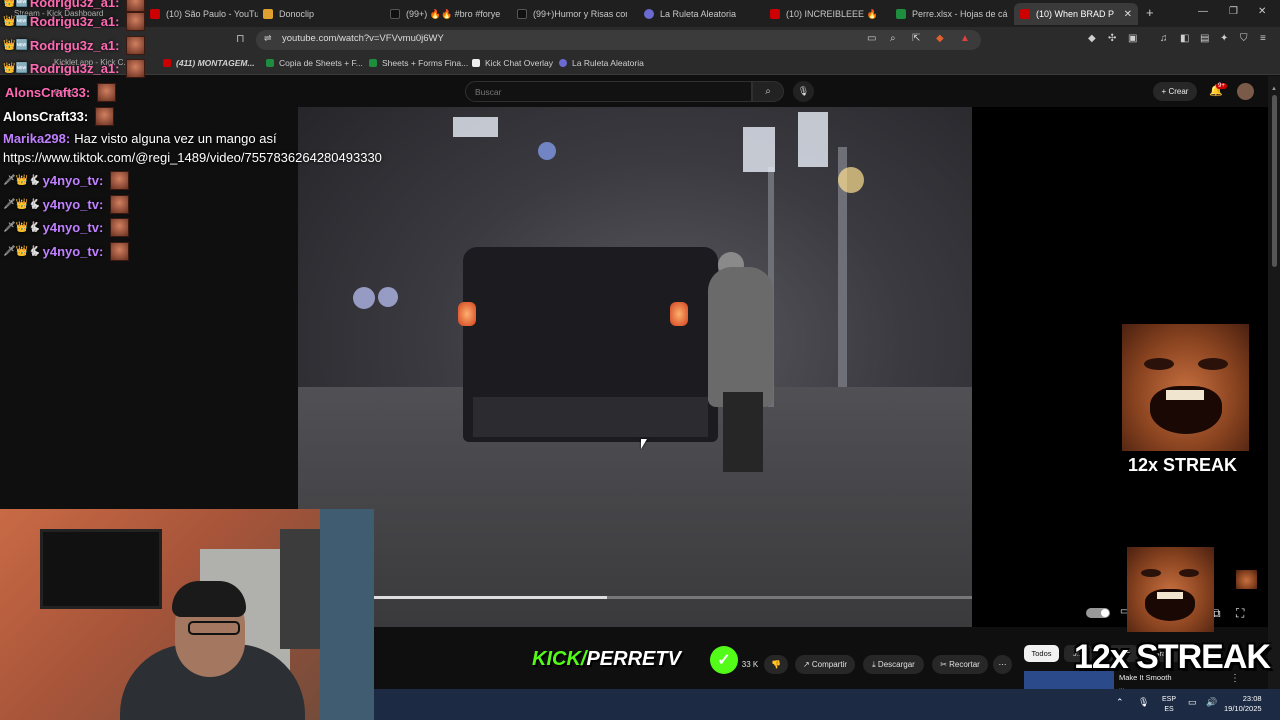 Image resolution: width=1280 pixels, height=720 pixels. I want to click on share-button: ↗ Compartir, so click(825, 664).